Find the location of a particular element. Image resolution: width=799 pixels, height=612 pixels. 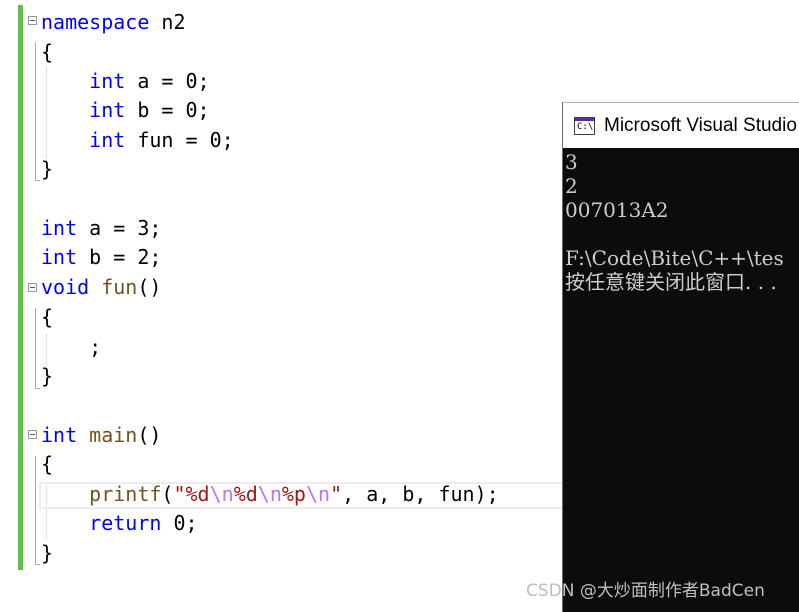

function-name-token: main is located at coordinates (113, 435).